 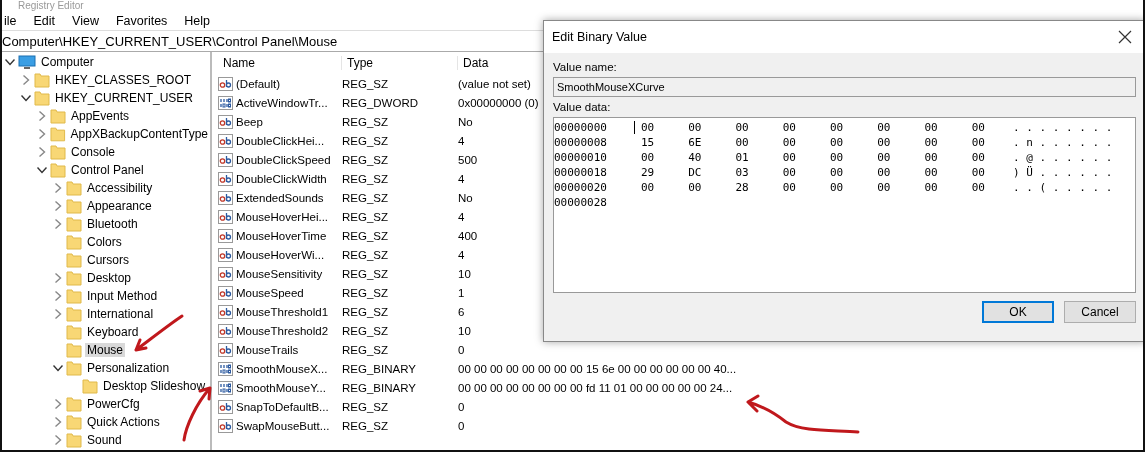 I want to click on tree-item: Colors, so click(x=104, y=242).